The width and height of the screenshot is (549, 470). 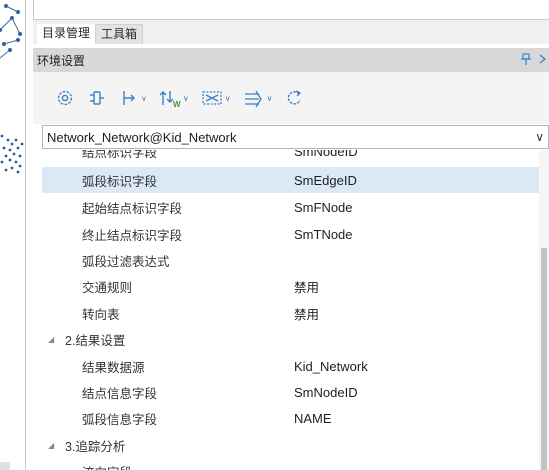 I want to click on property-value: SmFNode, so click(x=323, y=207).